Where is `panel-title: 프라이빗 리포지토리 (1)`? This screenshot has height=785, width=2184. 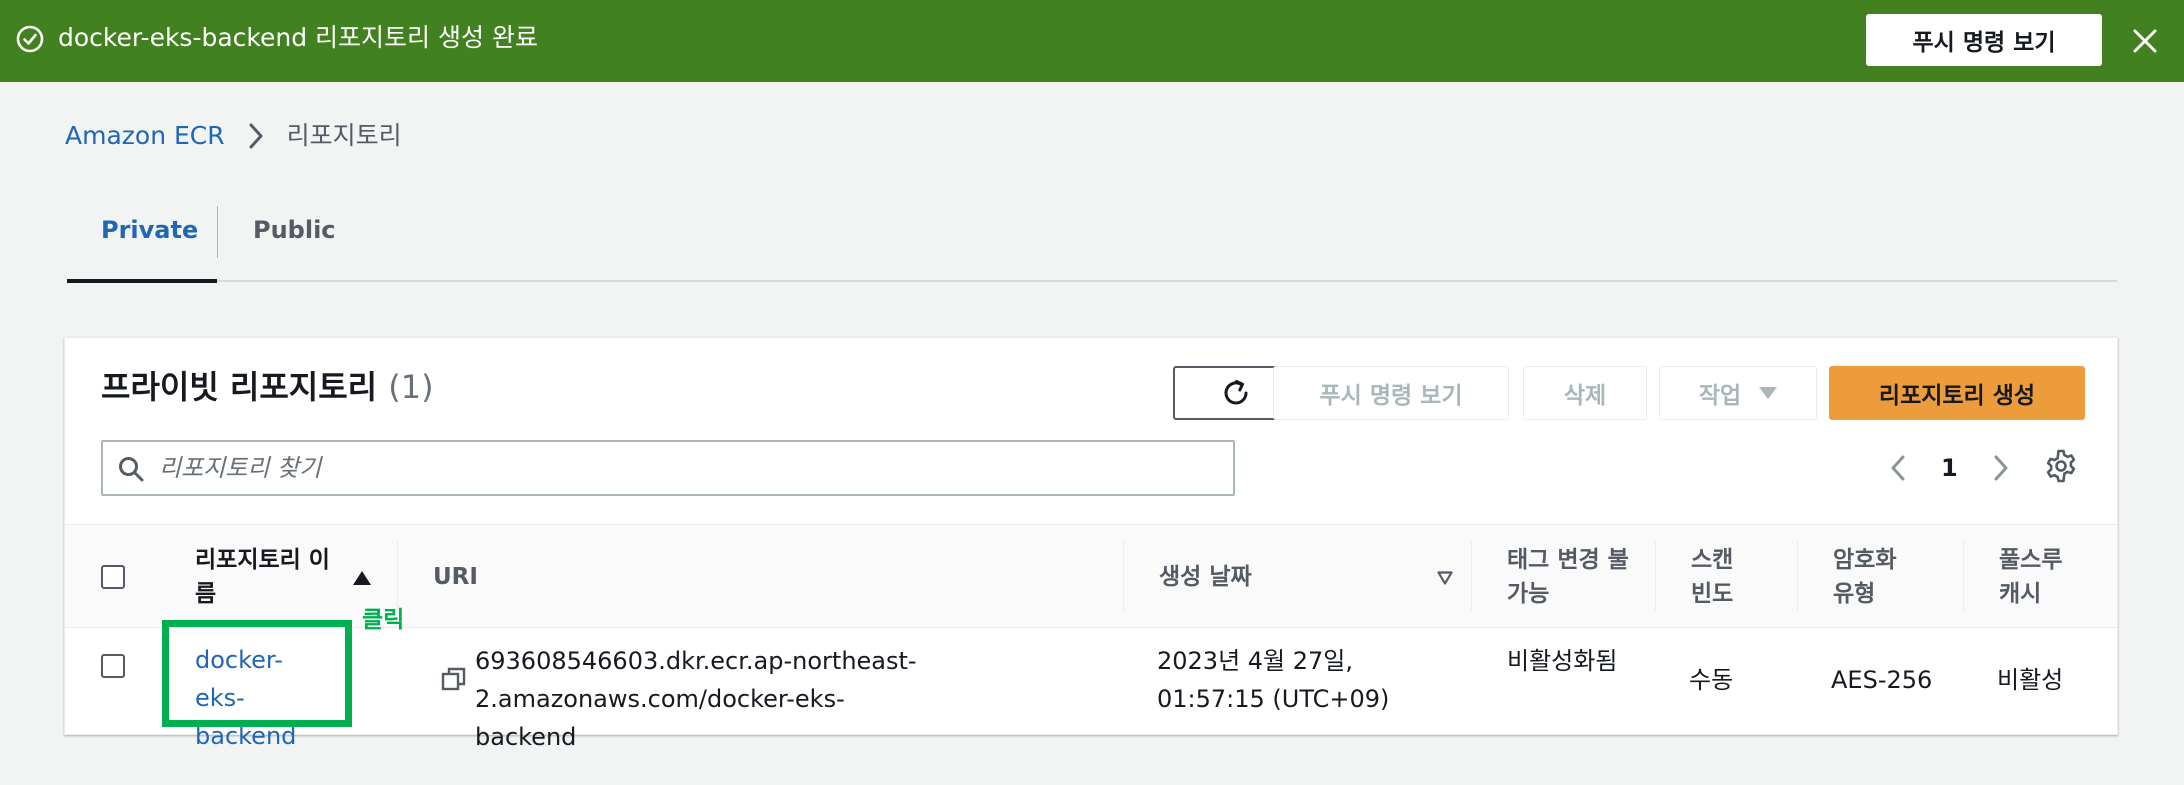 panel-title: 프라이빗 리포지토리 (1) is located at coordinates (267, 387).